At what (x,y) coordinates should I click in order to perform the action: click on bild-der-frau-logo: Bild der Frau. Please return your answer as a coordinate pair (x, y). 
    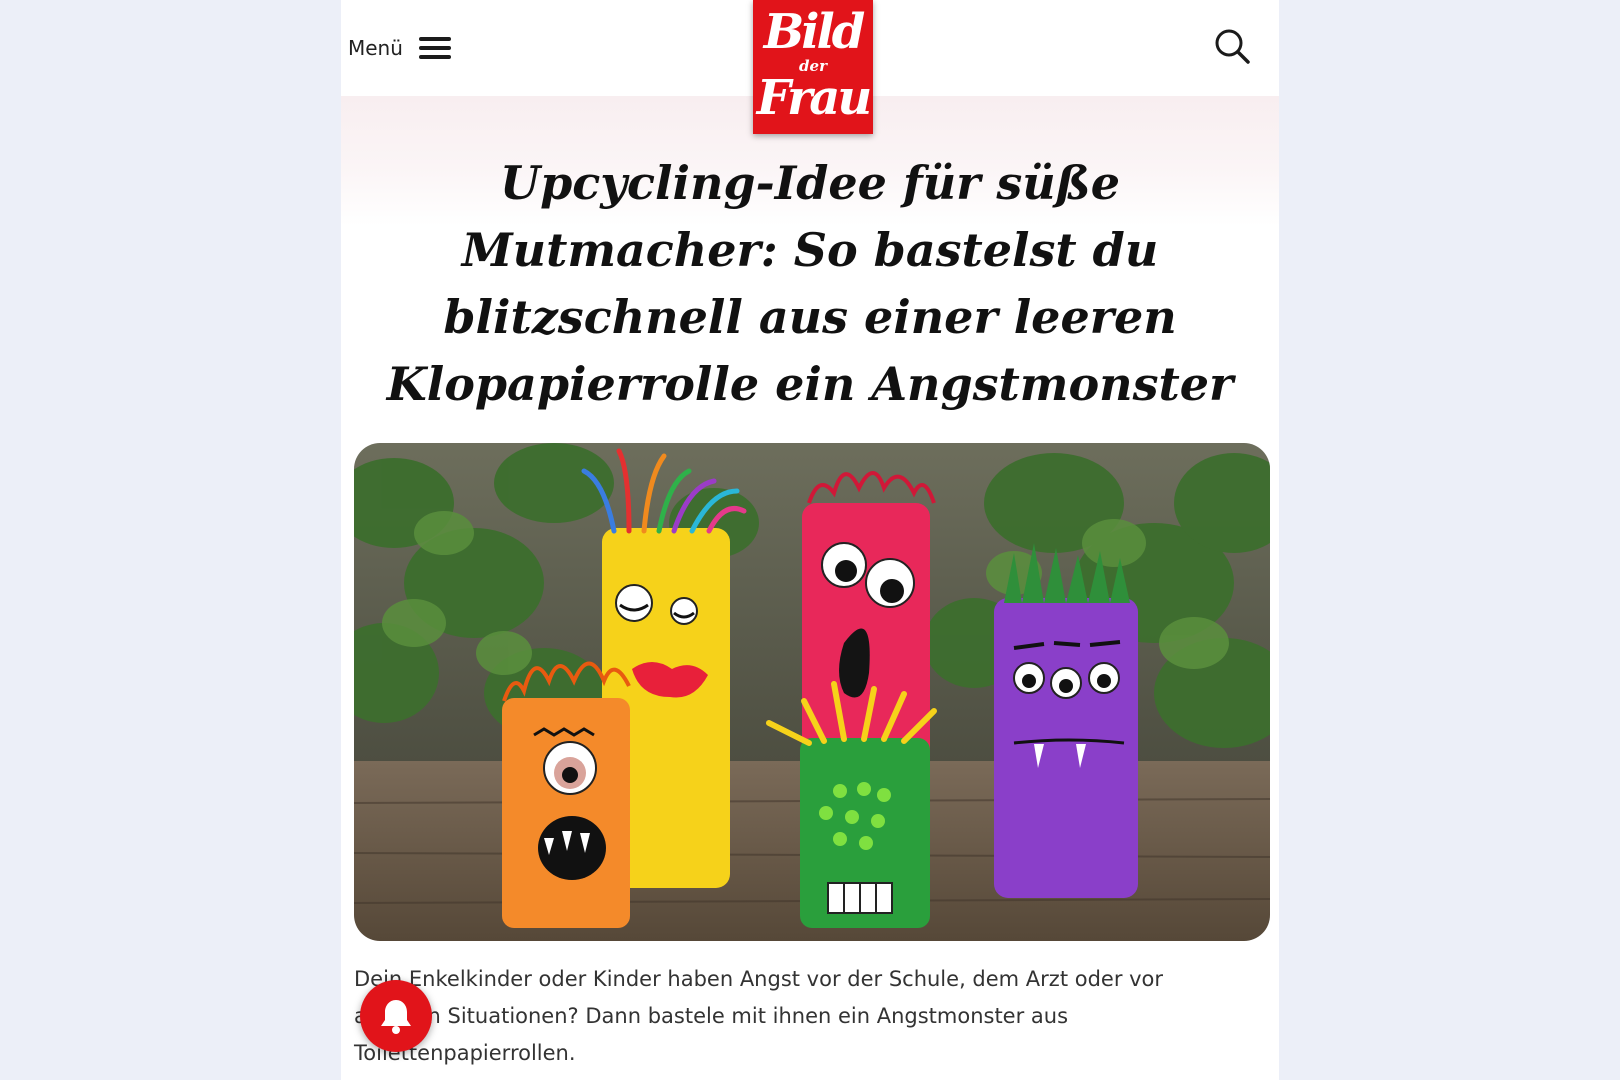
    Looking at the image, I should click on (813, 67).